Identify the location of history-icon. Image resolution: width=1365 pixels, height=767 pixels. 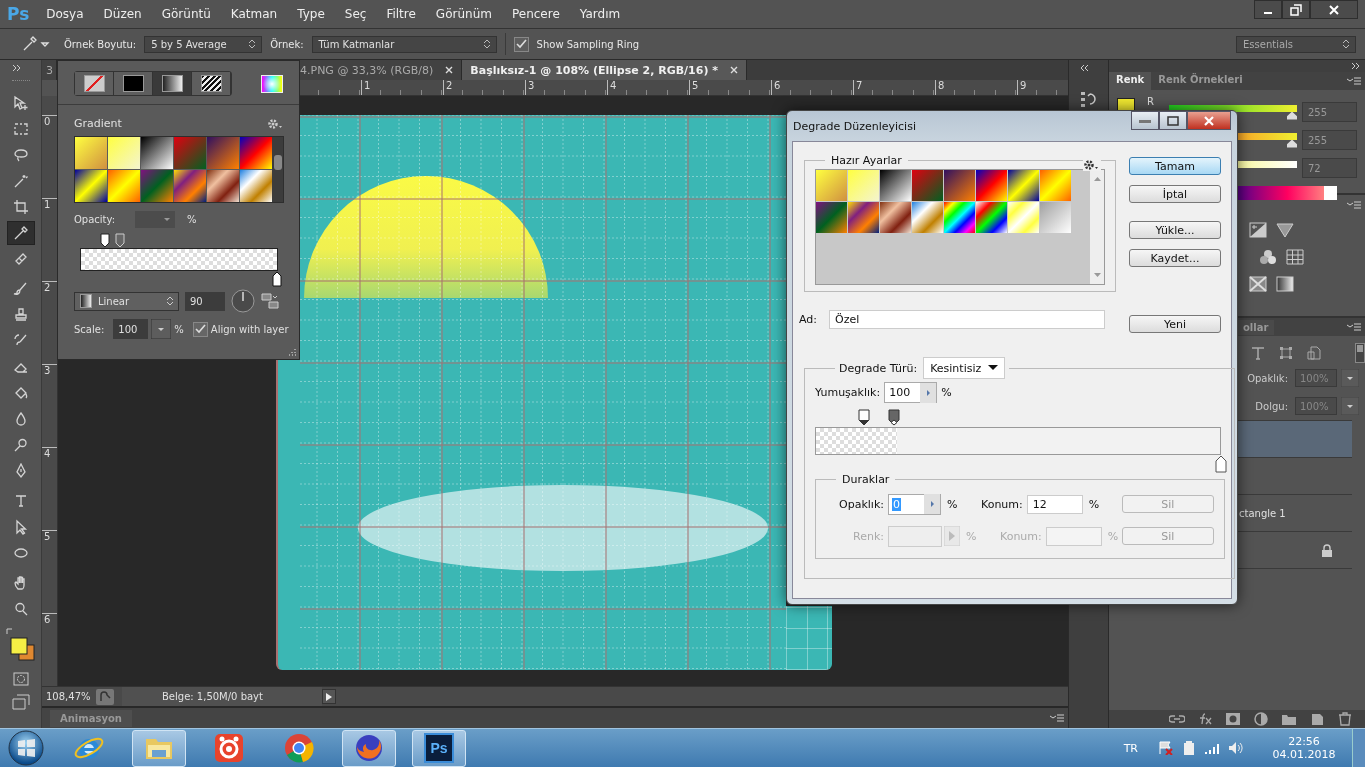
(1088, 99).